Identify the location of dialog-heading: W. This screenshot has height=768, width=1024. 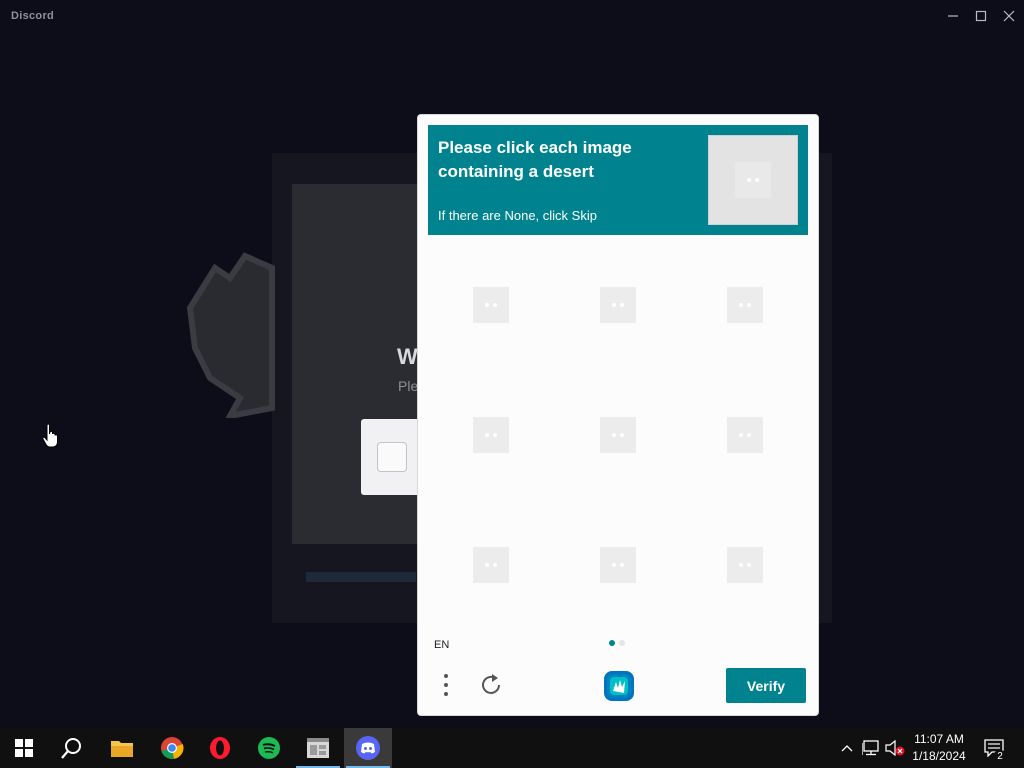
(407, 356).